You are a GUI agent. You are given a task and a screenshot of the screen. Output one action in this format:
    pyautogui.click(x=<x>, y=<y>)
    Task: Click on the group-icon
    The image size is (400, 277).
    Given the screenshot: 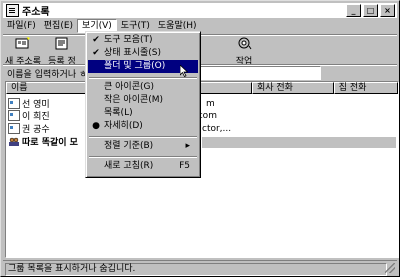 What is the action you would take?
    pyautogui.click(x=14, y=141)
    